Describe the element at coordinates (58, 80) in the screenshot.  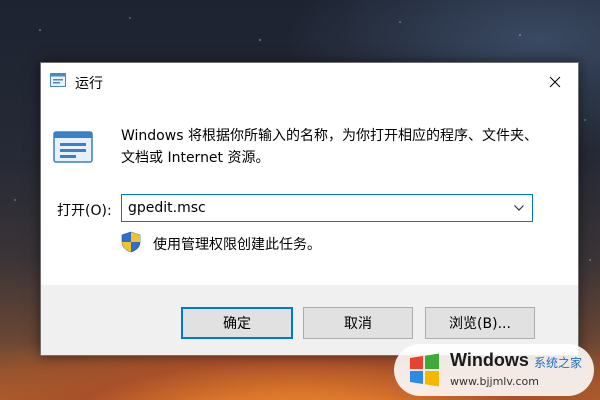
I see `run-app-icon` at that location.